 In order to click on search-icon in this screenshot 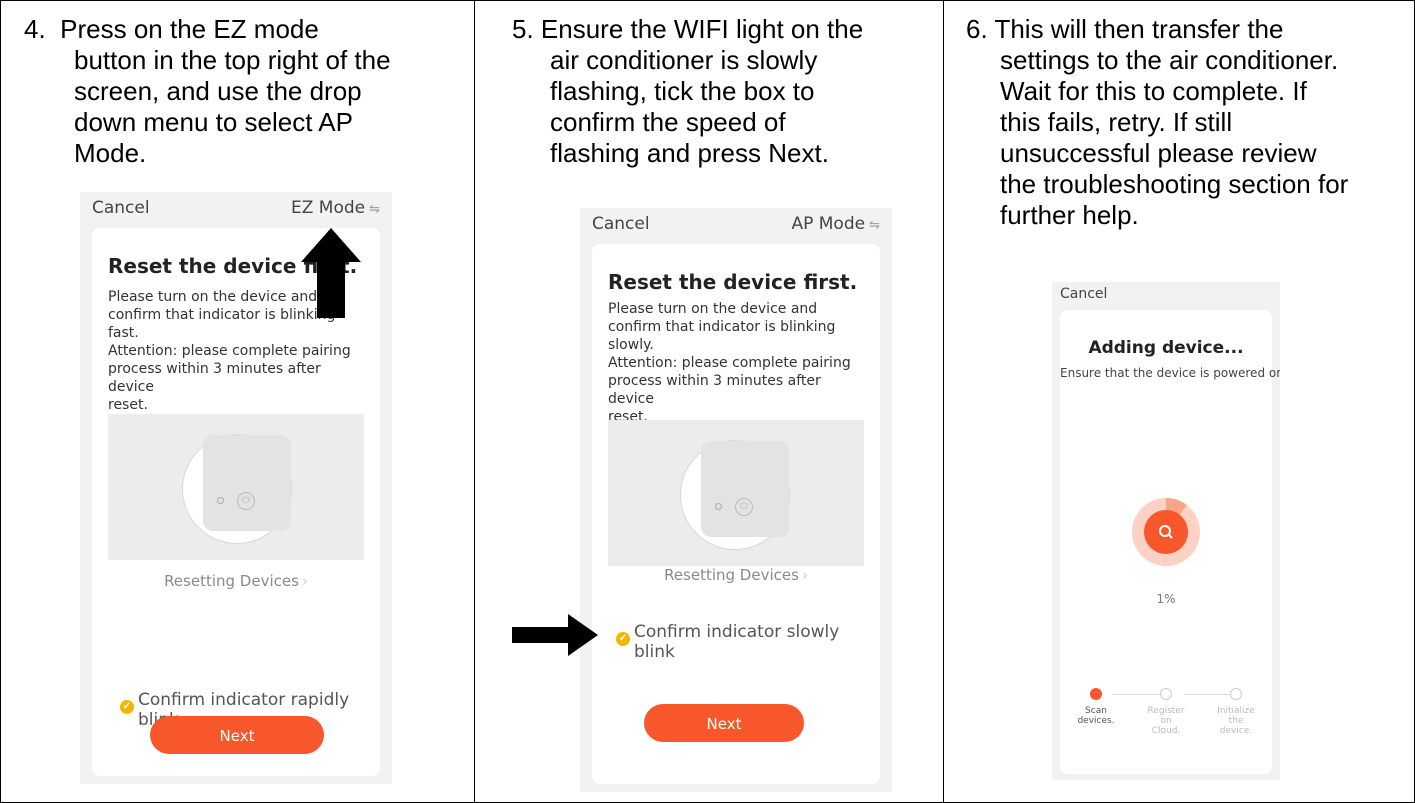, I will do `click(1166, 532)`.